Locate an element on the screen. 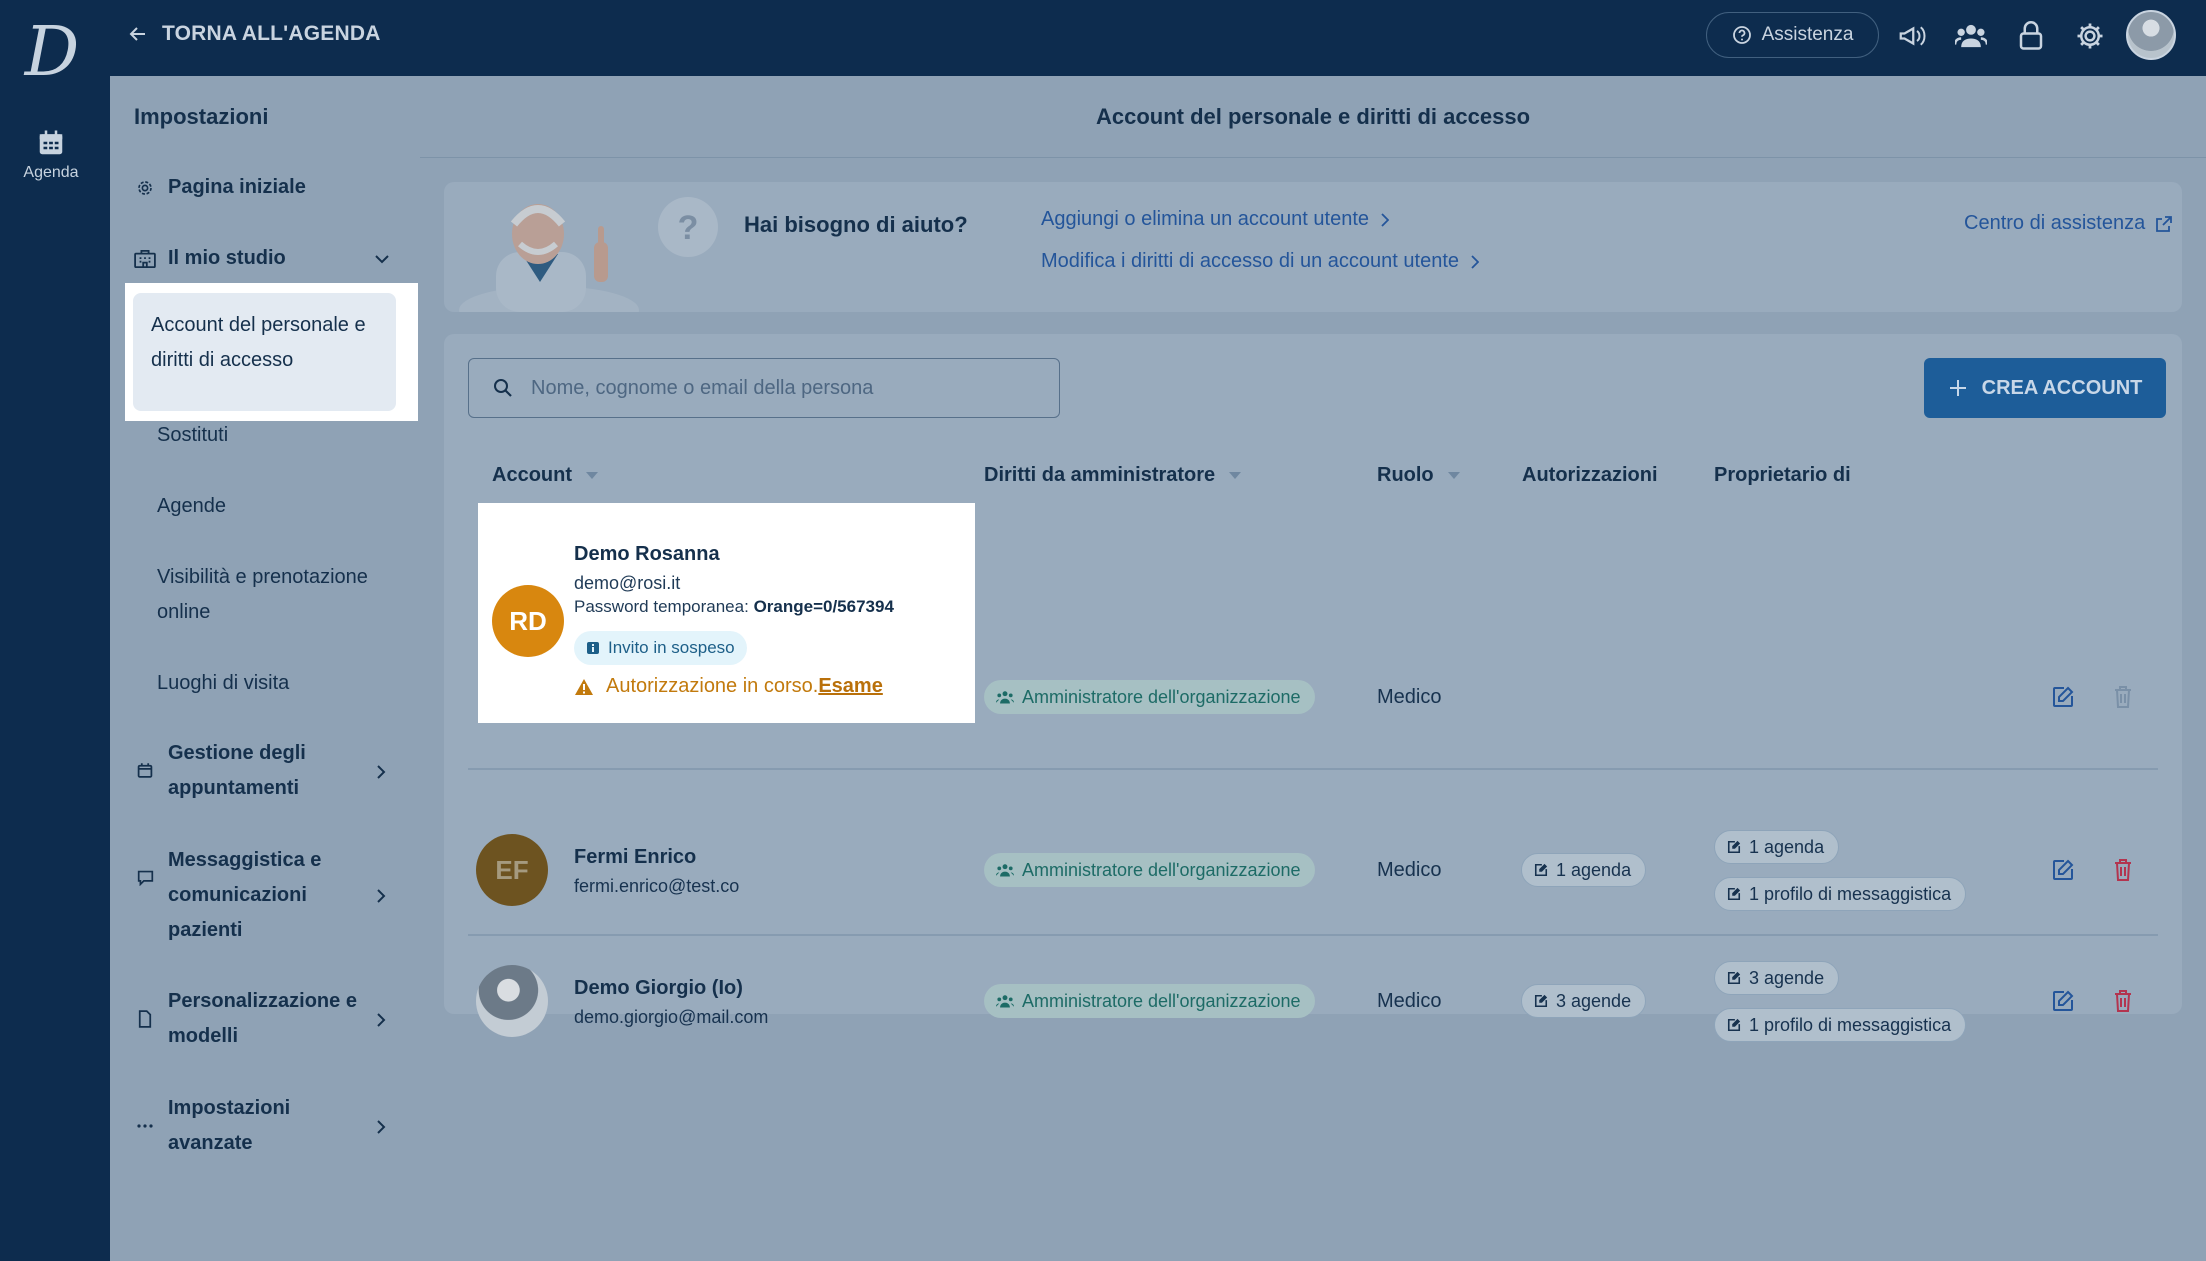  user-avatar is located at coordinates (2151, 35).